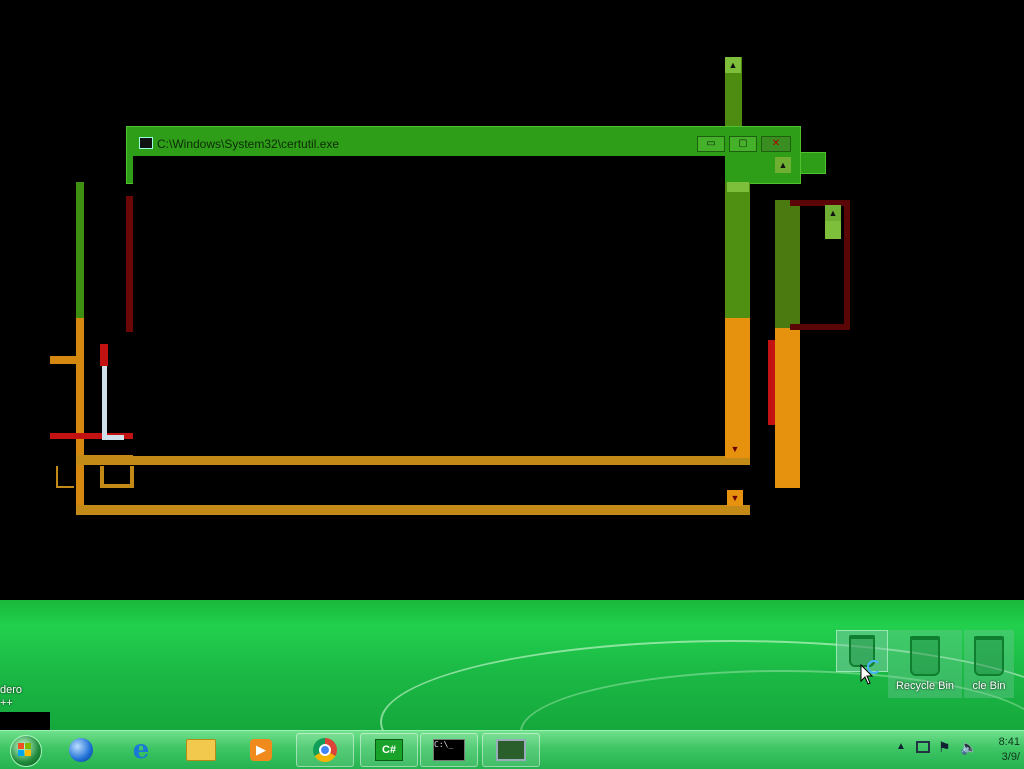 The image size is (1024, 769). Describe the element at coordinates (944, 747) in the screenshot. I see `action-center-flag-icon: ⚑` at that location.